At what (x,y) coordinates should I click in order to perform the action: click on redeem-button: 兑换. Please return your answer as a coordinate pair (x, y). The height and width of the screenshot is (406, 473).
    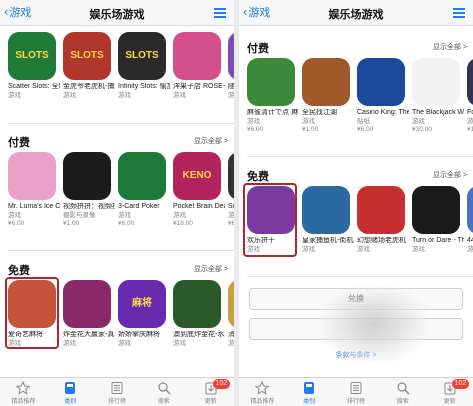
    Looking at the image, I should click on (356, 299).